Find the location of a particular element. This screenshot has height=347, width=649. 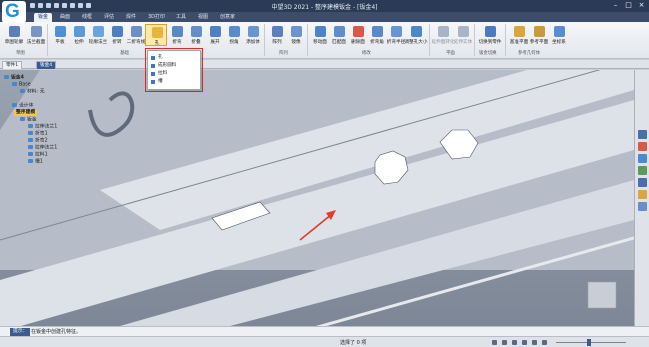

fold-up-icon is located at coordinates (196, 31).